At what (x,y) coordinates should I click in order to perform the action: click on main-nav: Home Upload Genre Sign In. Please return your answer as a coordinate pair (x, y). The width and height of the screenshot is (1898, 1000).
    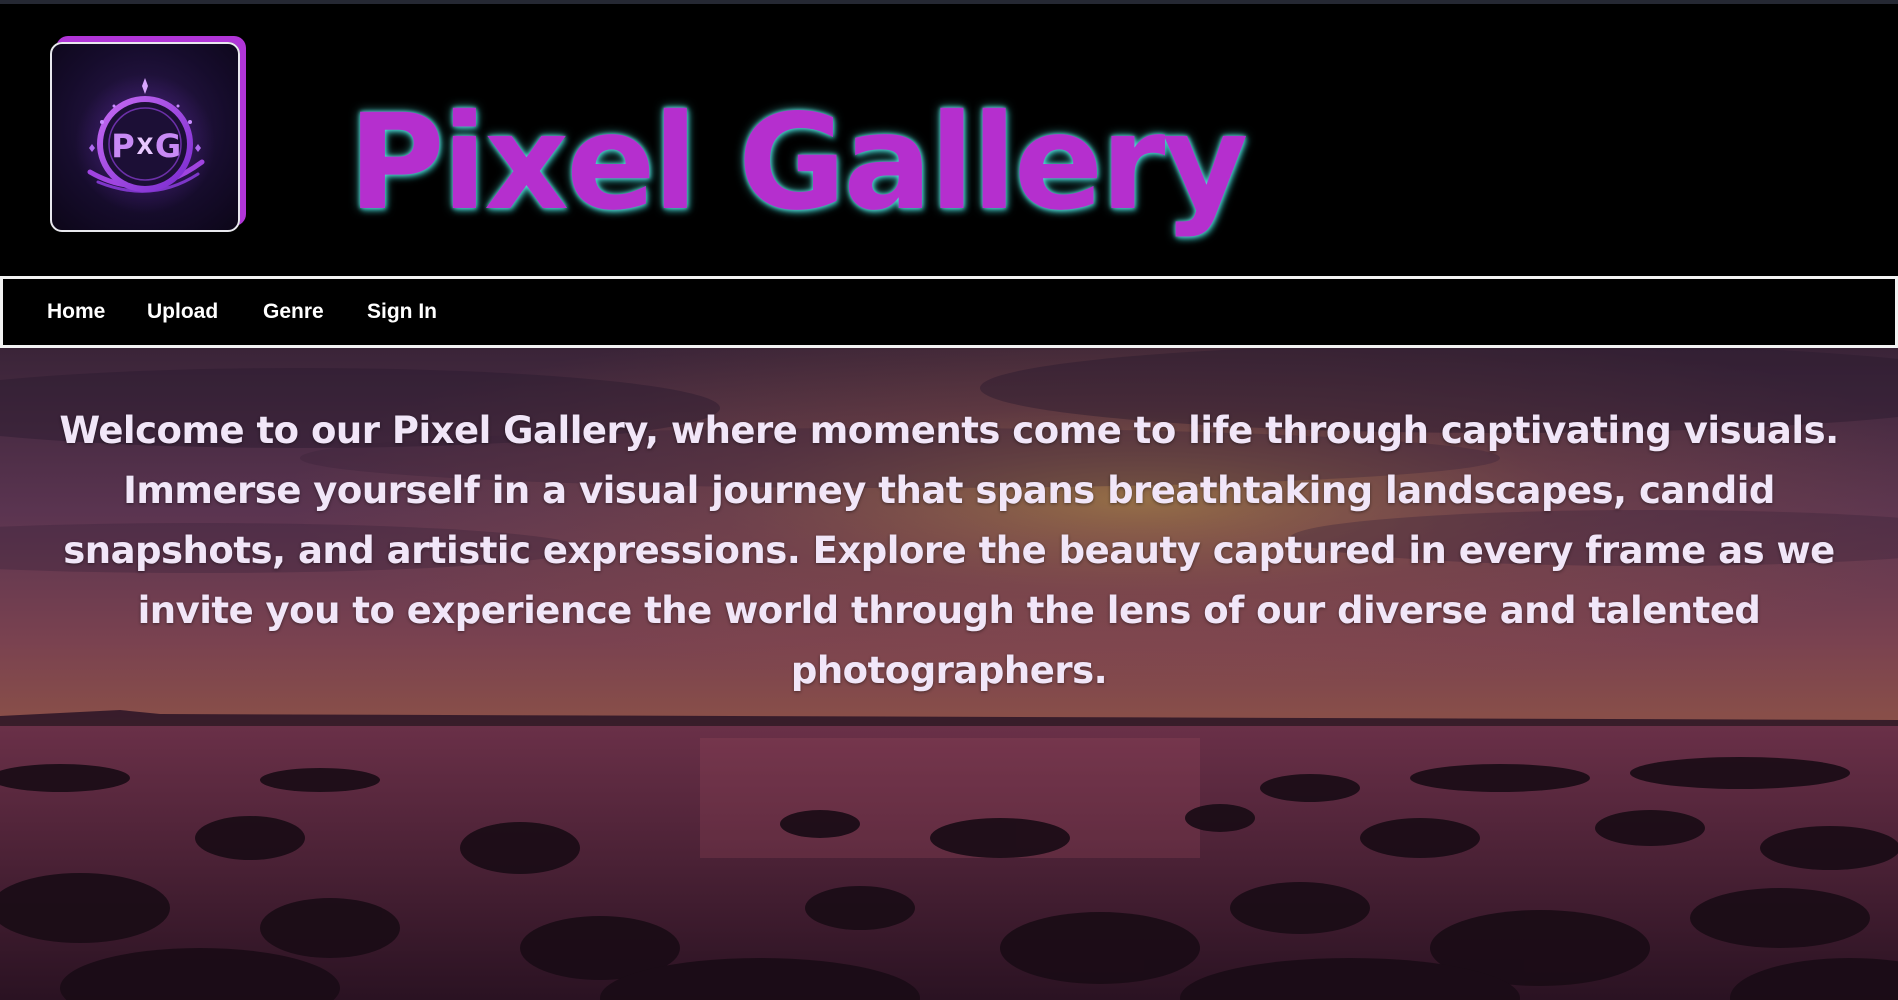
    Looking at the image, I should click on (949, 312).